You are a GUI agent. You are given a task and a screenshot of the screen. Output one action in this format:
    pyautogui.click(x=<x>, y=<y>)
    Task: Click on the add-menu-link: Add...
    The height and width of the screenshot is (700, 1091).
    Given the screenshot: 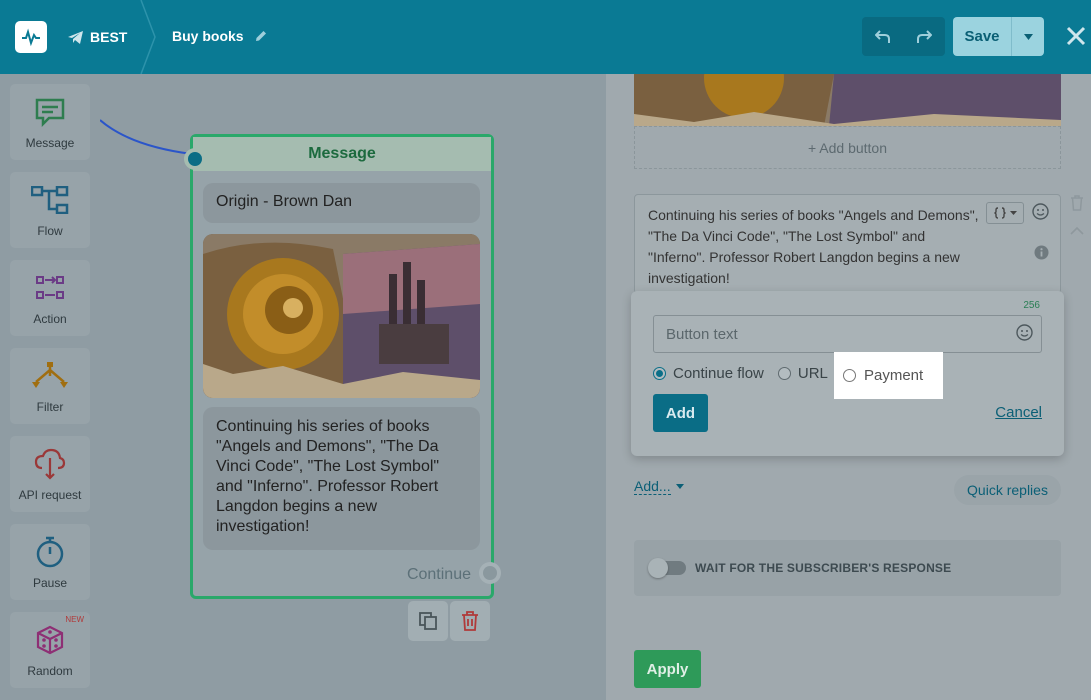 What is the action you would take?
    pyautogui.click(x=659, y=486)
    